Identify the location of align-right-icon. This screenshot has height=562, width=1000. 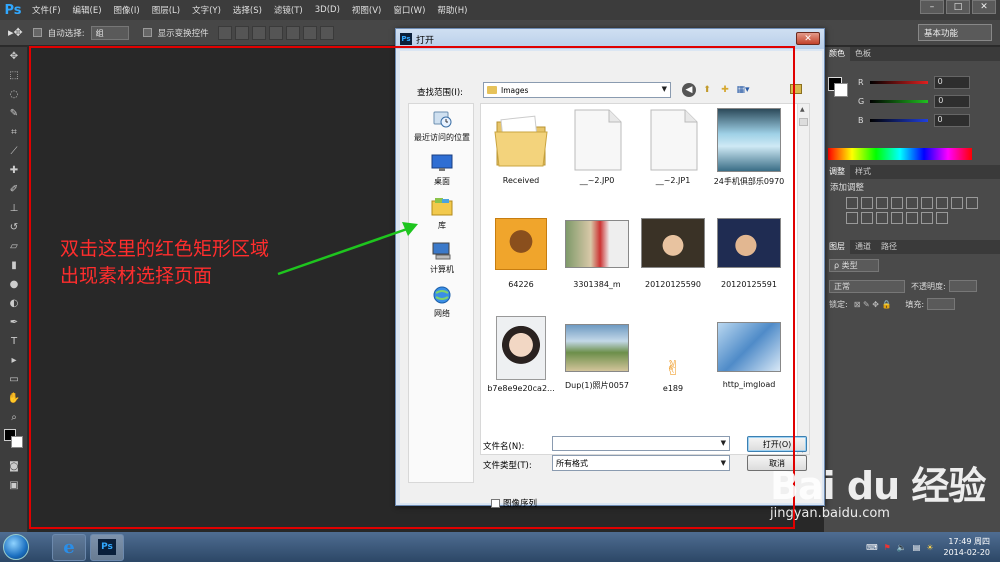
(258, 32).